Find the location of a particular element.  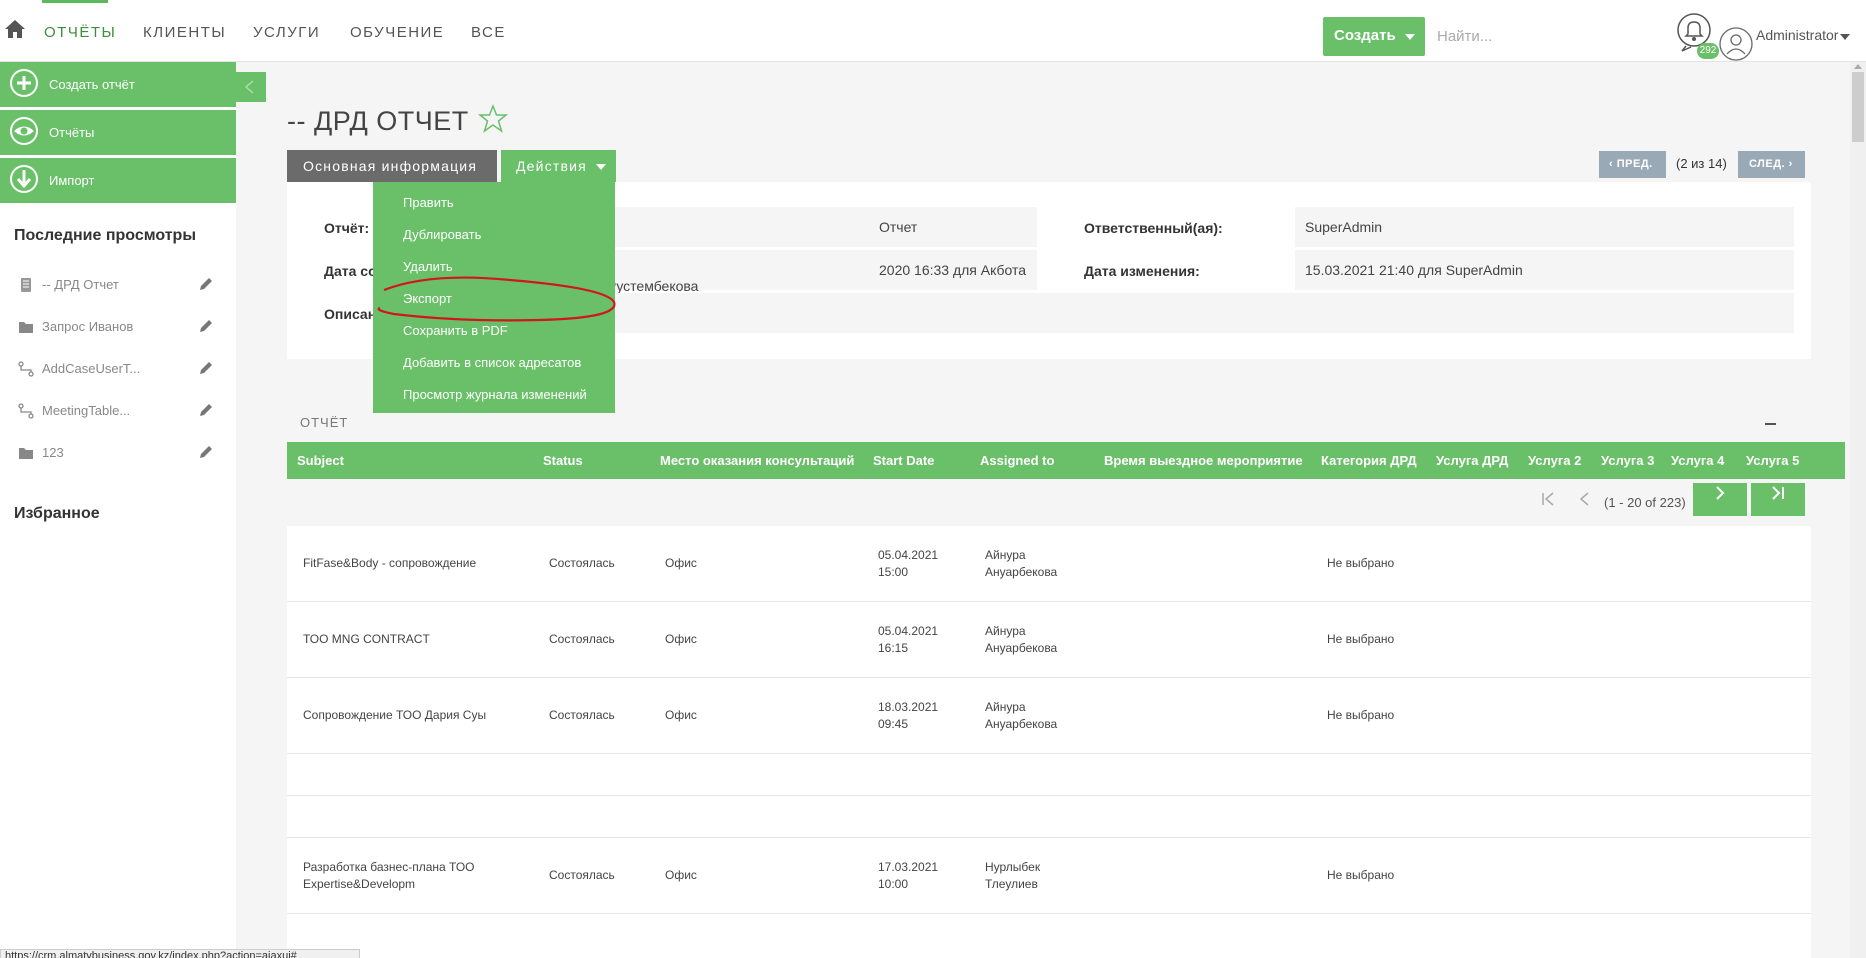

menu-item-delete: Удалить is located at coordinates (428, 266).